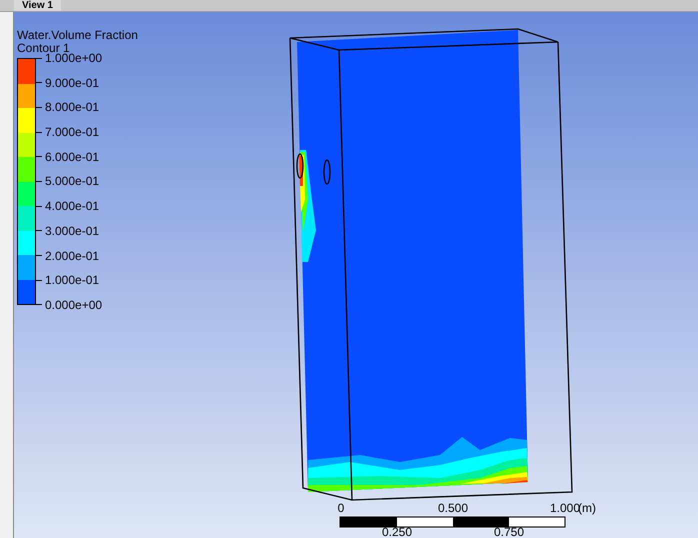 Image resolution: width=698 pixels, height=538 pixels. What do you see at coordinates (72, 206) in the screenshot?
I see `legend-label: 4.000e-01` at bounding box center [72, 206].